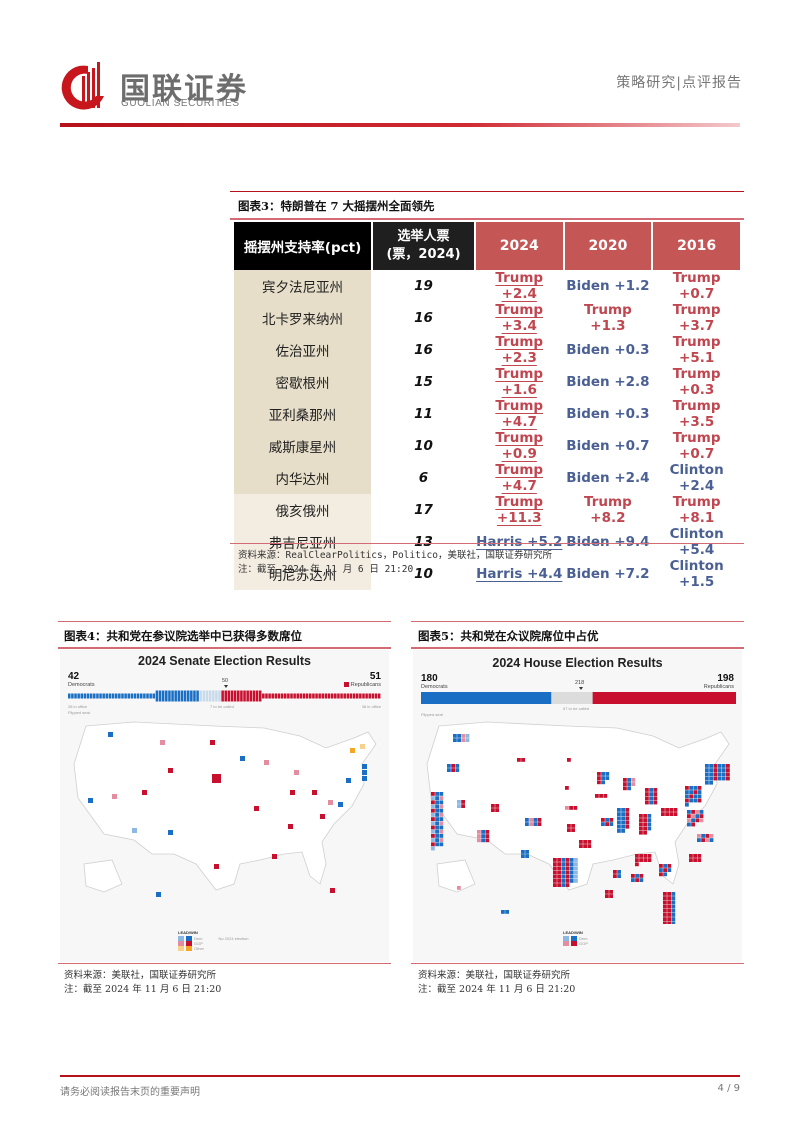  Describe the element at coordinates (608, 478) in the screenshot. I see `margin-2020-cell: Biden +2.4` at that location.